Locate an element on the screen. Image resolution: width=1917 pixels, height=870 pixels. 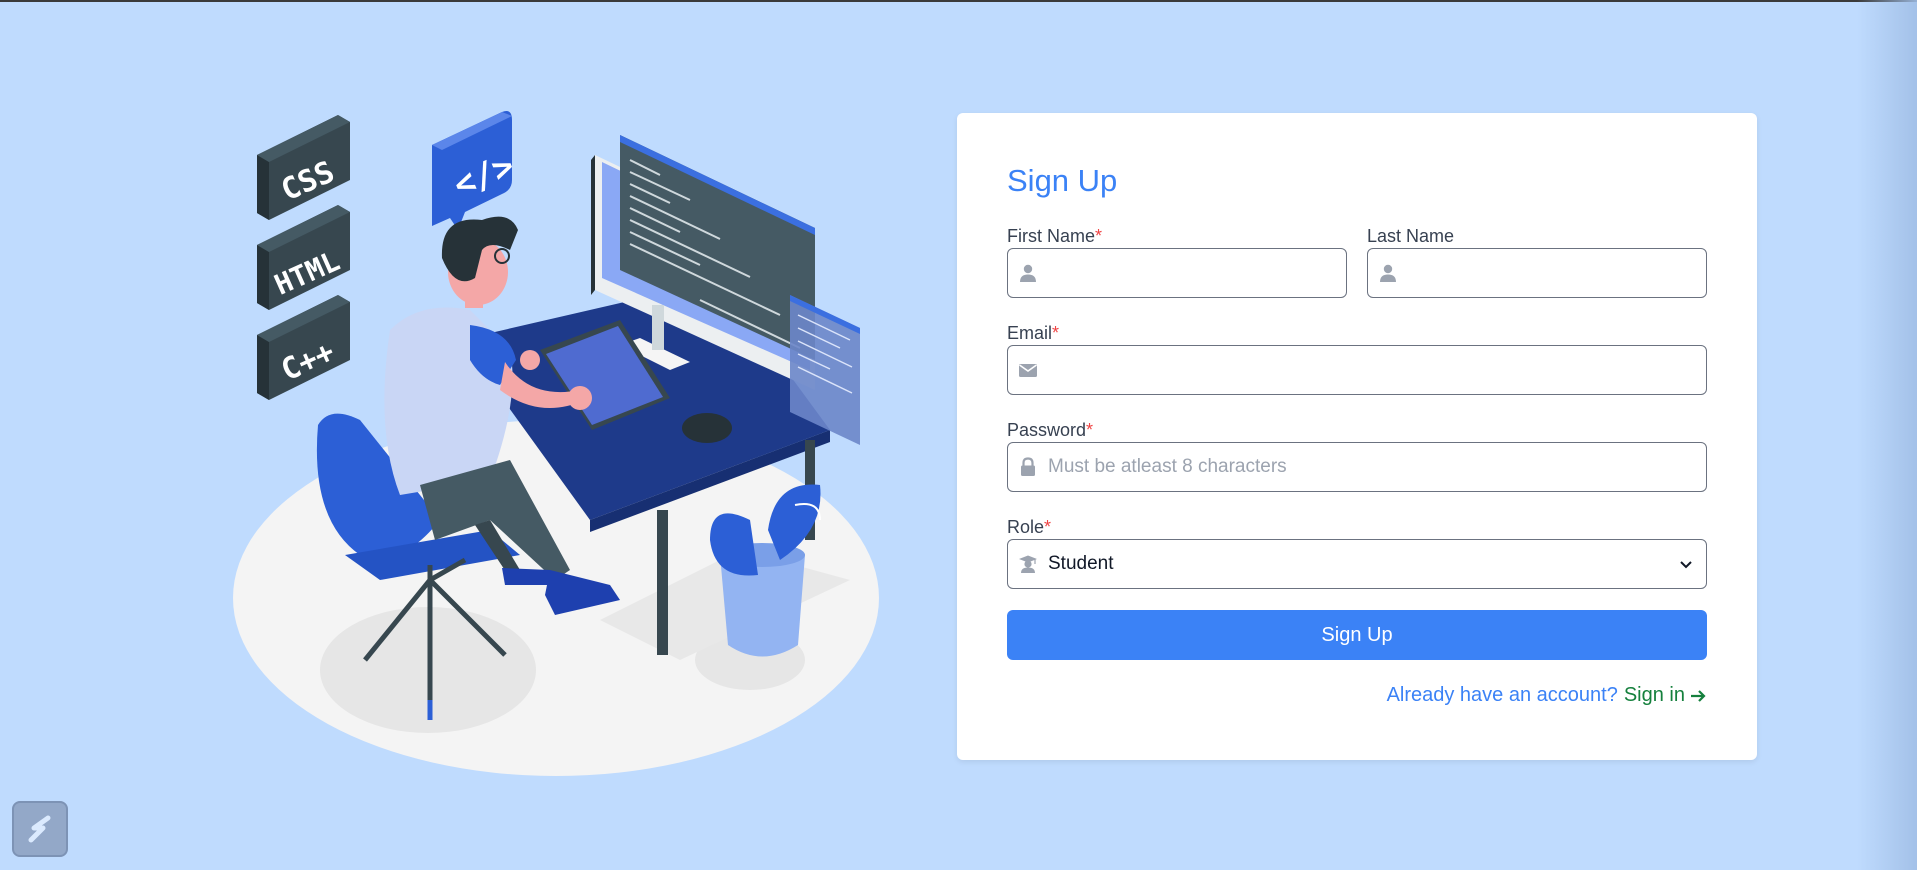
last-name-field is located at coordinates (1537, 273).